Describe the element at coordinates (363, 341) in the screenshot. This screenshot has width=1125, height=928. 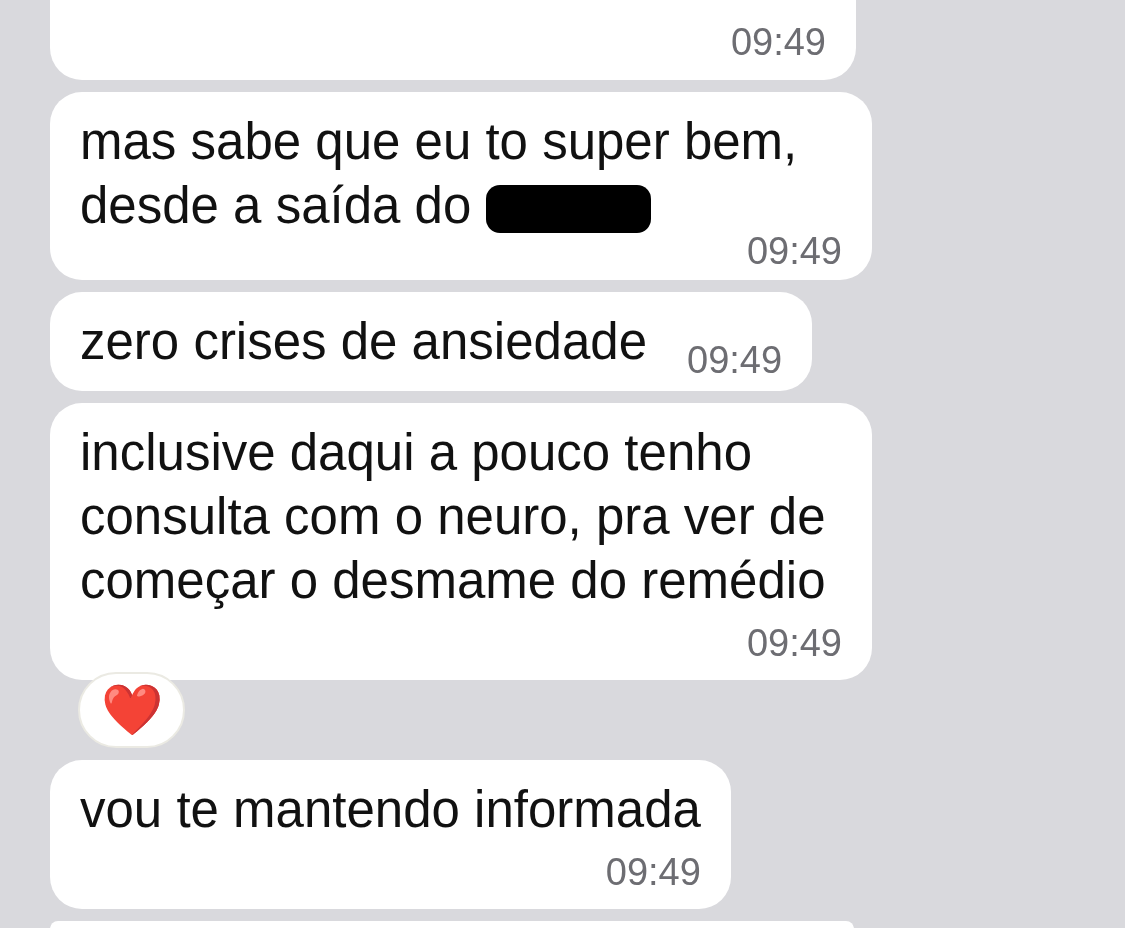
I see `message-text: zero crises de ansiedade` at that location.